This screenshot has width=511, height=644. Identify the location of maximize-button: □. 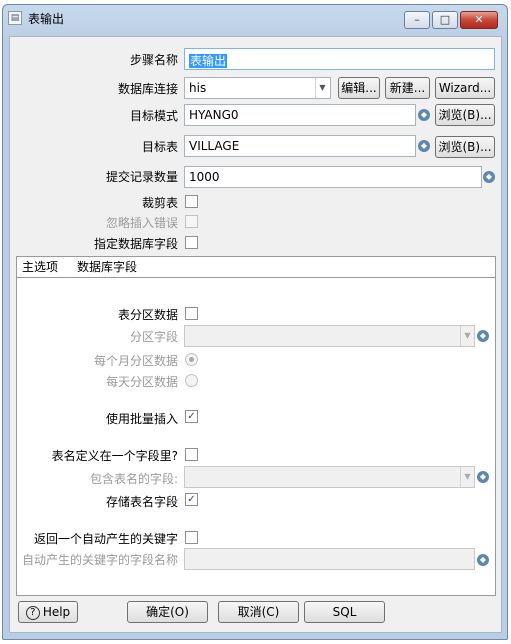
(445, 20).